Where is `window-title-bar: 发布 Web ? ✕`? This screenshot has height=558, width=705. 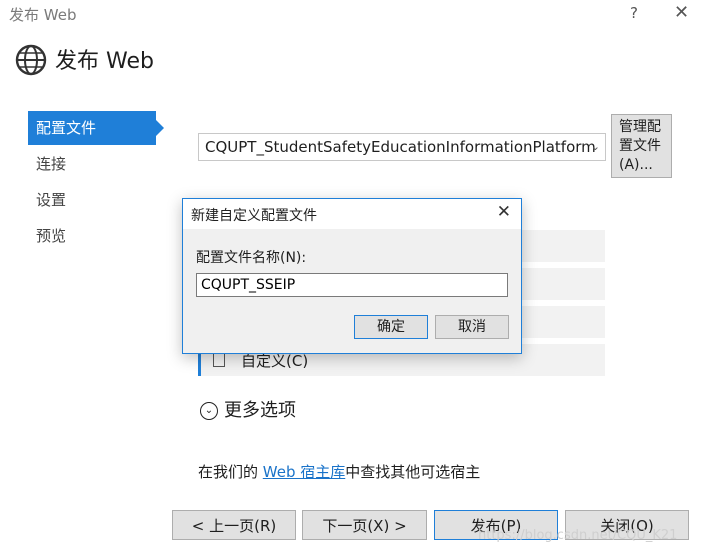 window-title-bar: 发布 Web ? ✕ is located at coordinates (352, 15).